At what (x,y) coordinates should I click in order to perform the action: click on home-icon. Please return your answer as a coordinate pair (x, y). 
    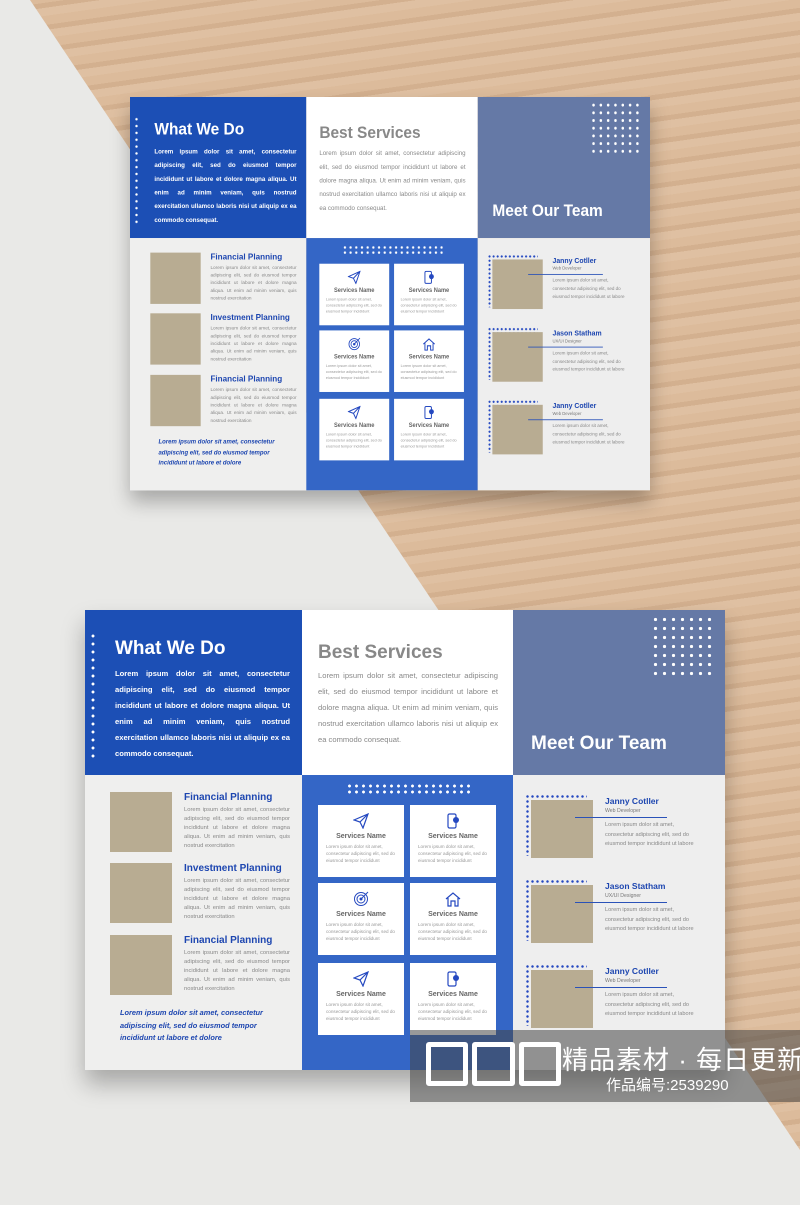
    Looking at the image, I should click on (453, 899).